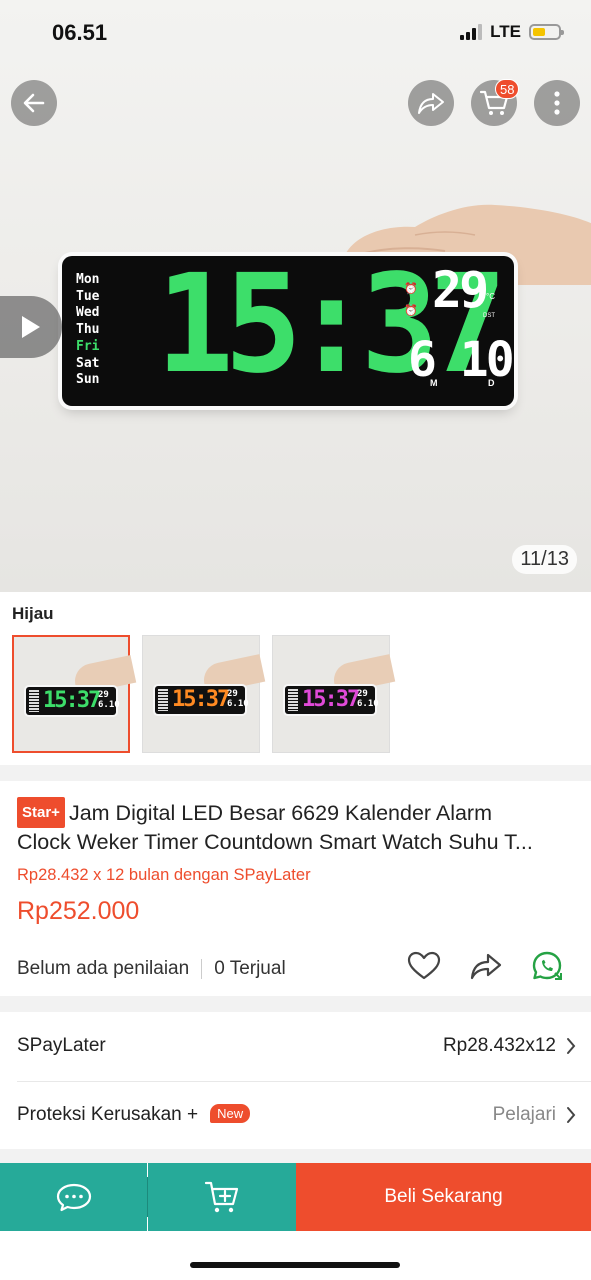 The width and height of the screenshot is (591, 1280). Describe the element at coordinates (490, 296) in the screenshot. I see `temp-unit: °C` at that location.